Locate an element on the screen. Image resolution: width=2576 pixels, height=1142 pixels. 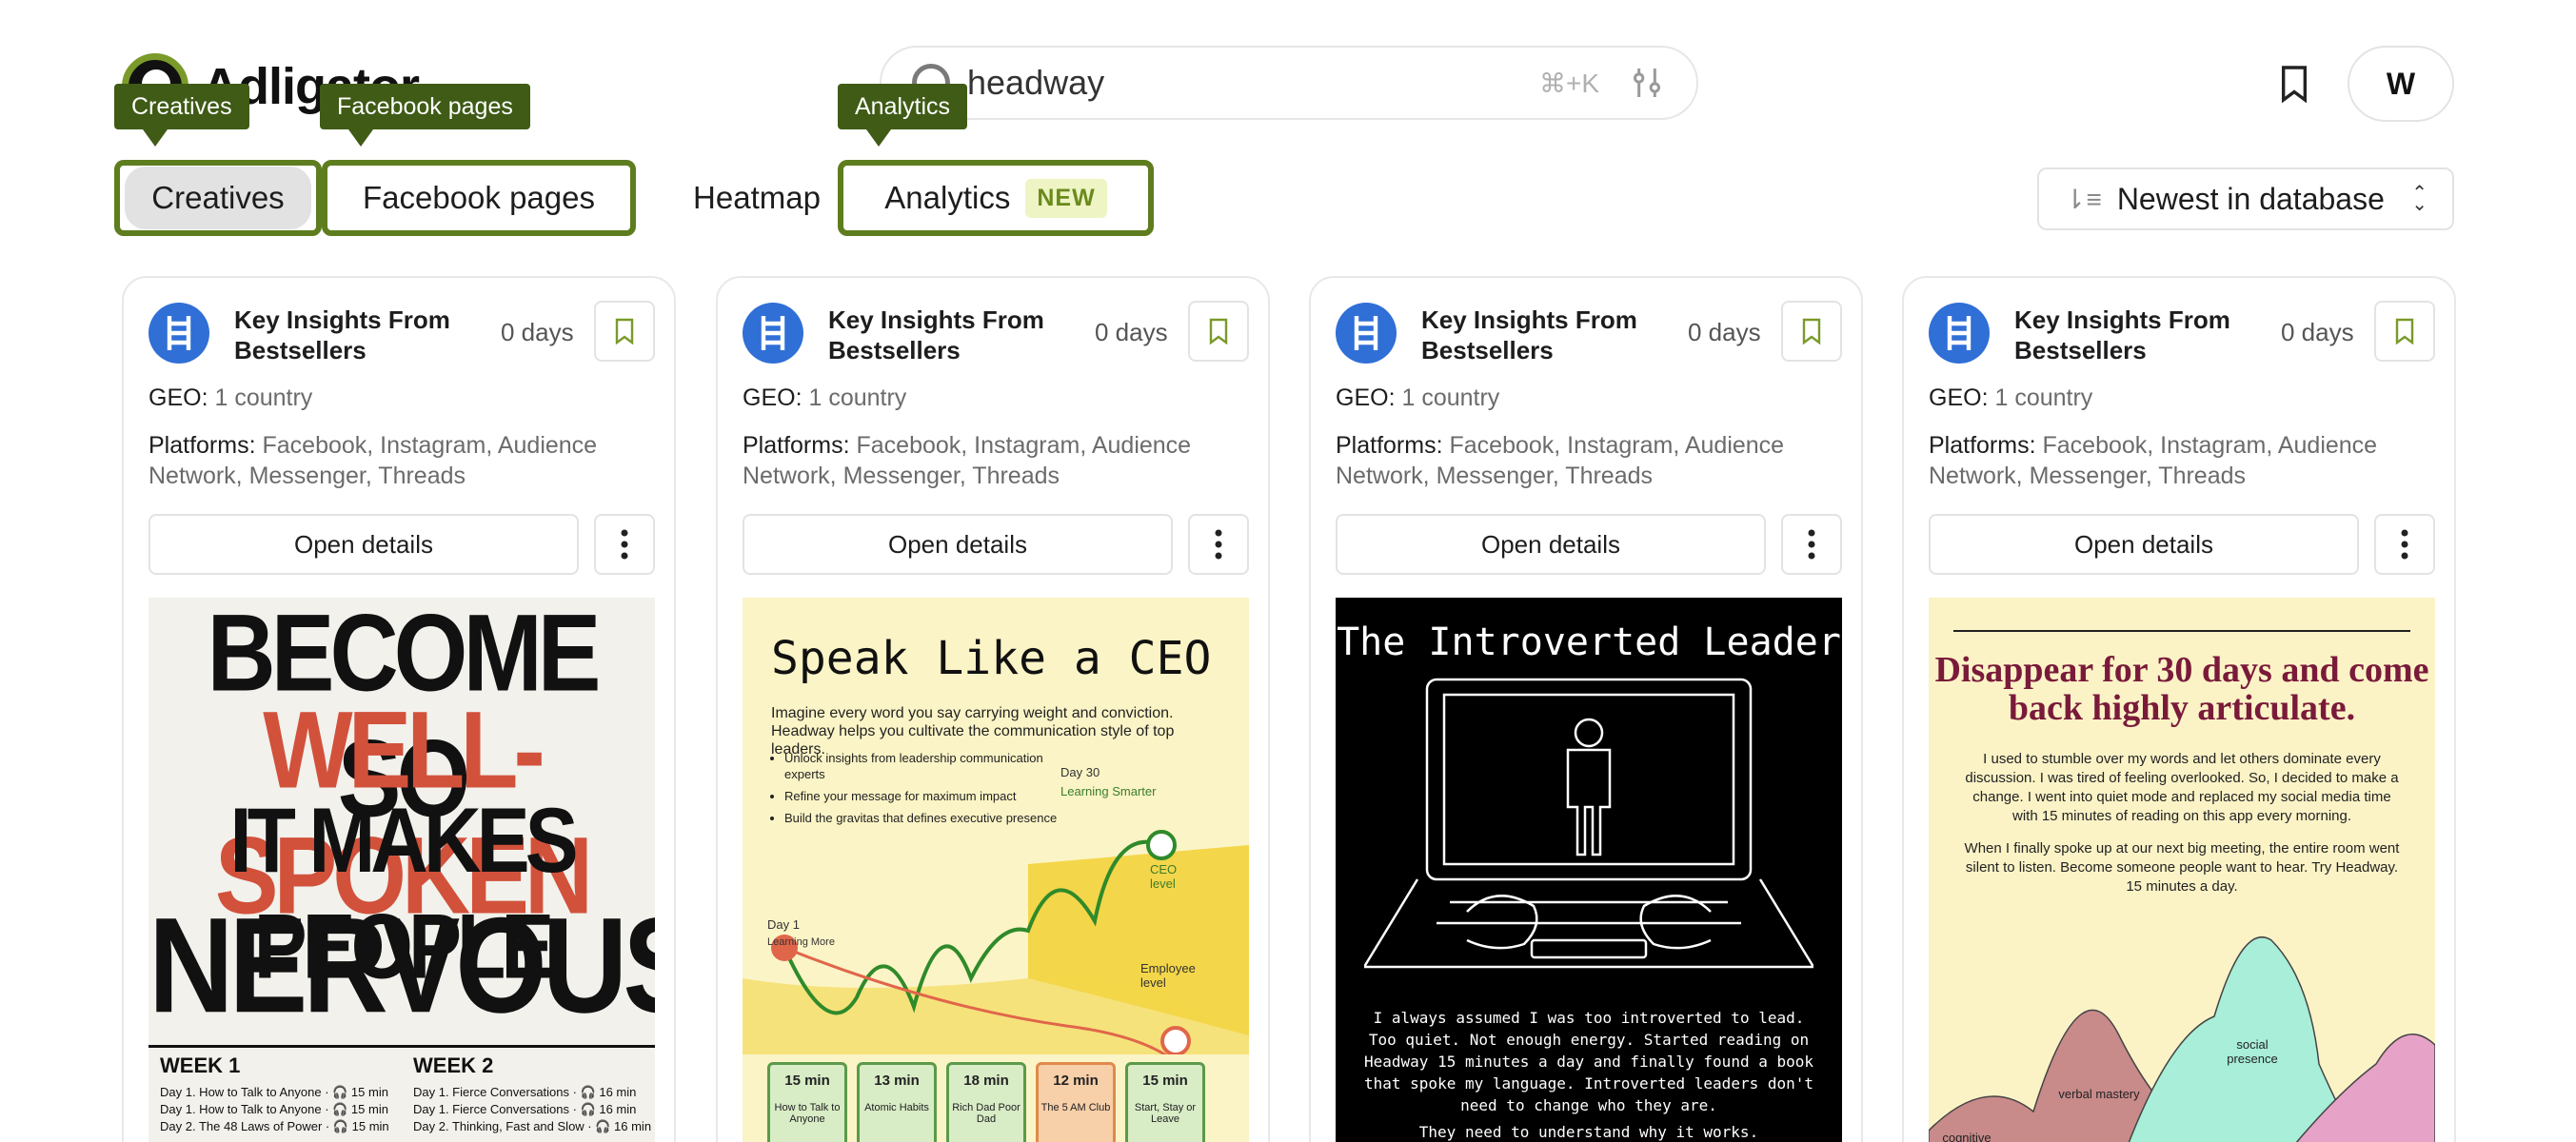
illustration-label: cognitive is located at coordinates (1966, 1136).